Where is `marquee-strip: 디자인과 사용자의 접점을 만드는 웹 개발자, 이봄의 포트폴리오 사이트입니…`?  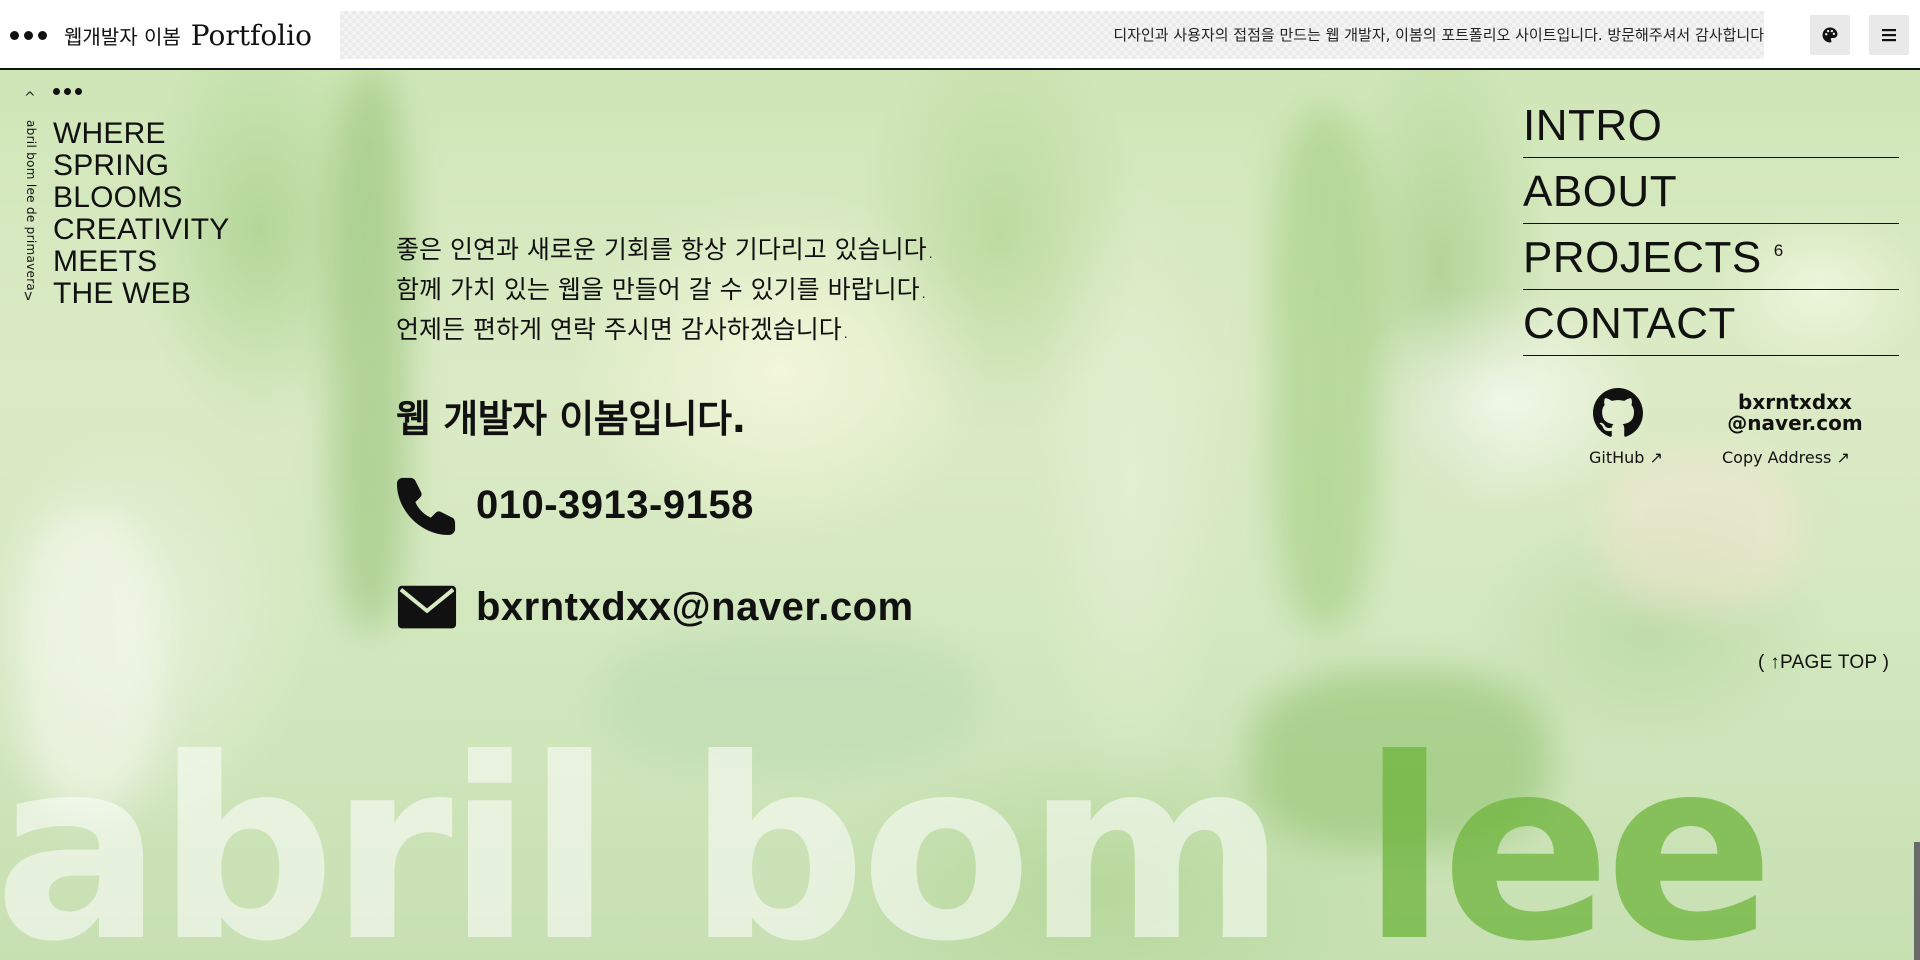 marquee-strip: 디자인과 사용자의 접점을 만드는 웹 개발자, 이봄의 포트폴리오 사이트입니… is located at coordinates (1052, 35).